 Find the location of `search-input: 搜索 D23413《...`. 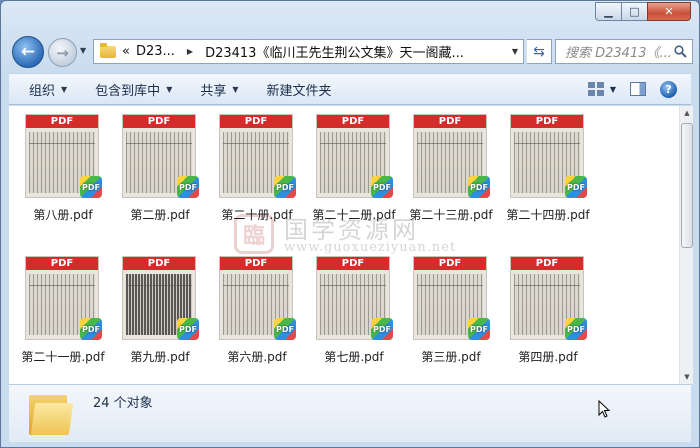

search-input: 搜索 D23413《... is located at coordinates (624, 51).